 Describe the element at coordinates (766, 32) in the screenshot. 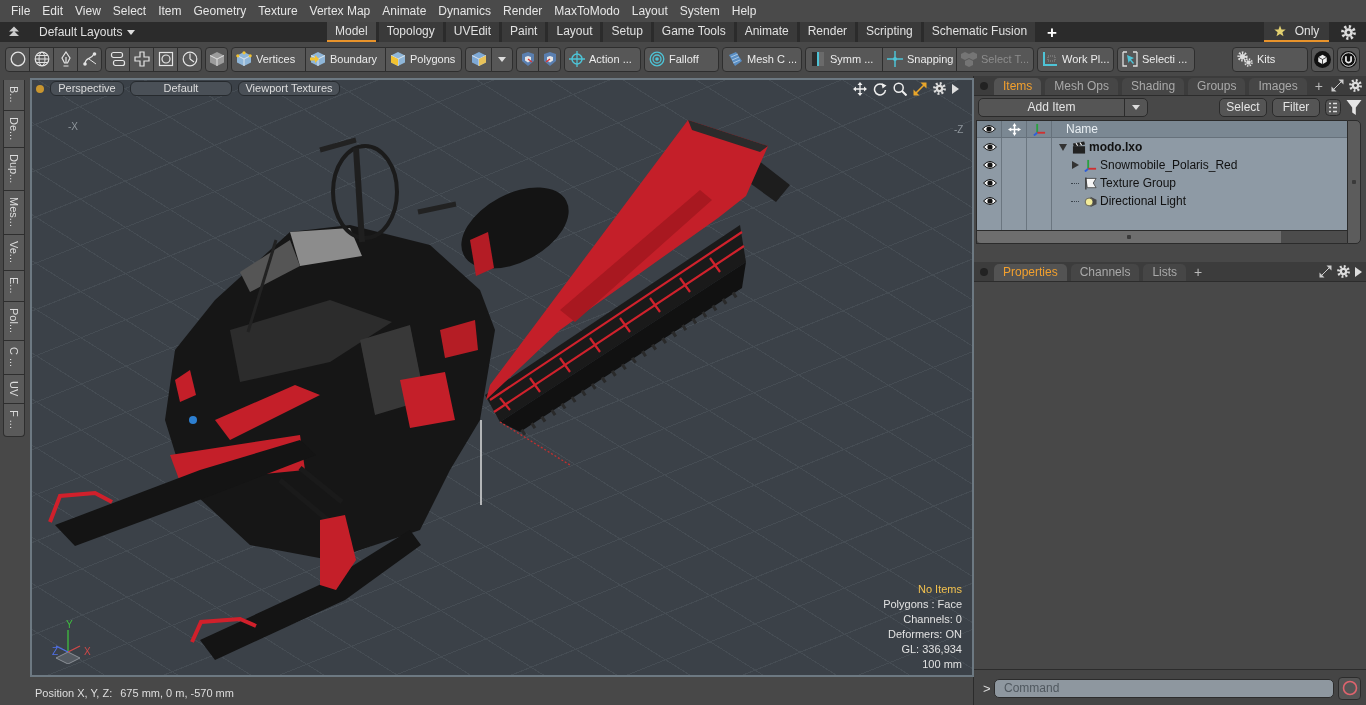

I see `layout-tab: Animate` at that location.